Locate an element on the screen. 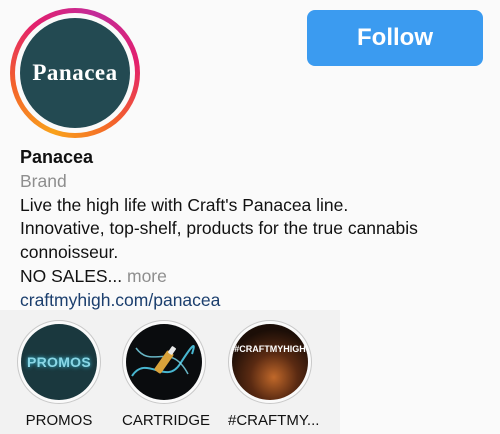 The width and height of the screenshot is (500, 434). highlight-label: PROMOS is located at coordinates (59, 420).